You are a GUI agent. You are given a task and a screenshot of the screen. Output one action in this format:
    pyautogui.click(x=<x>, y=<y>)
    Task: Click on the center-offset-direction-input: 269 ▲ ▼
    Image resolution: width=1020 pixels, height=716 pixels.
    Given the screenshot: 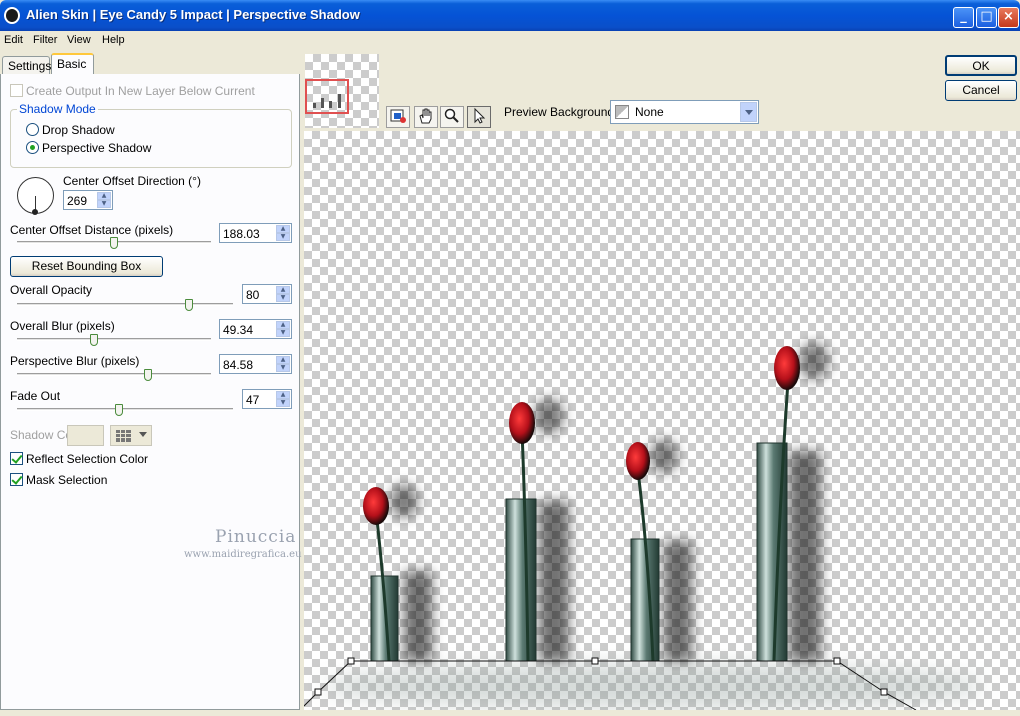 What is the action you would take?
    pyautogui.click(x=88, y=200)
    